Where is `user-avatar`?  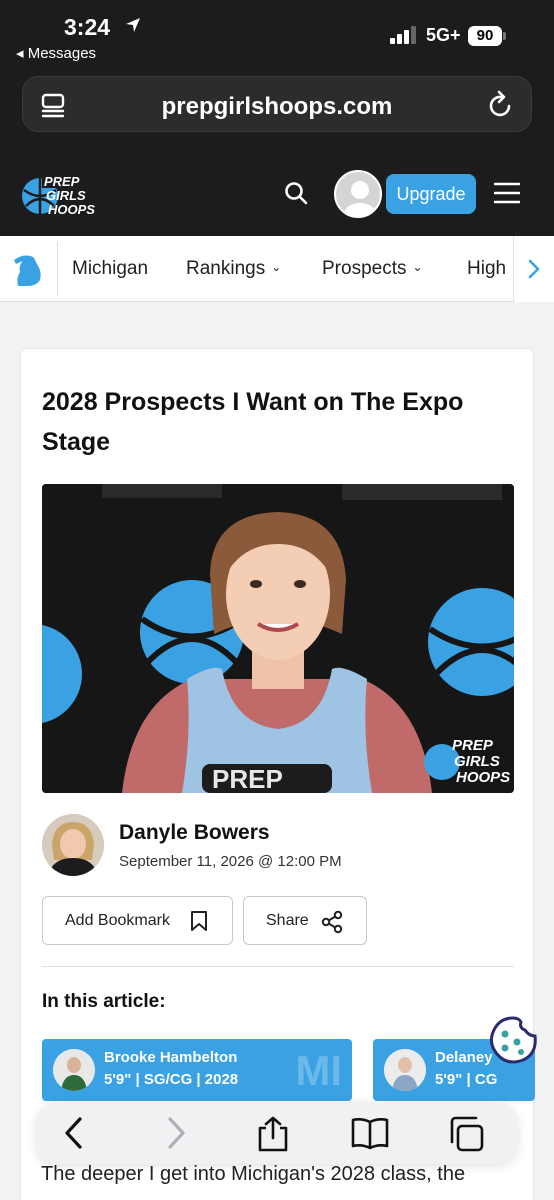
user-avatar is located at coordinates (358, 194).